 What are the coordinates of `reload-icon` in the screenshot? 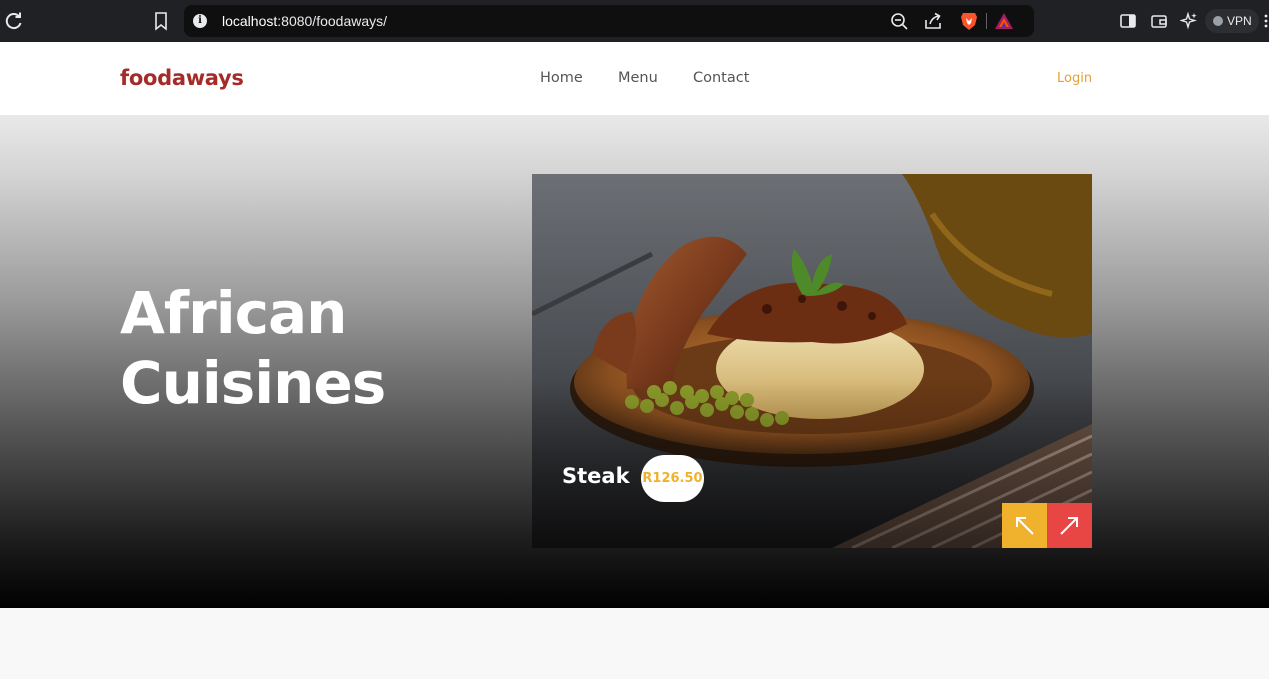 It's located at (14, 21).